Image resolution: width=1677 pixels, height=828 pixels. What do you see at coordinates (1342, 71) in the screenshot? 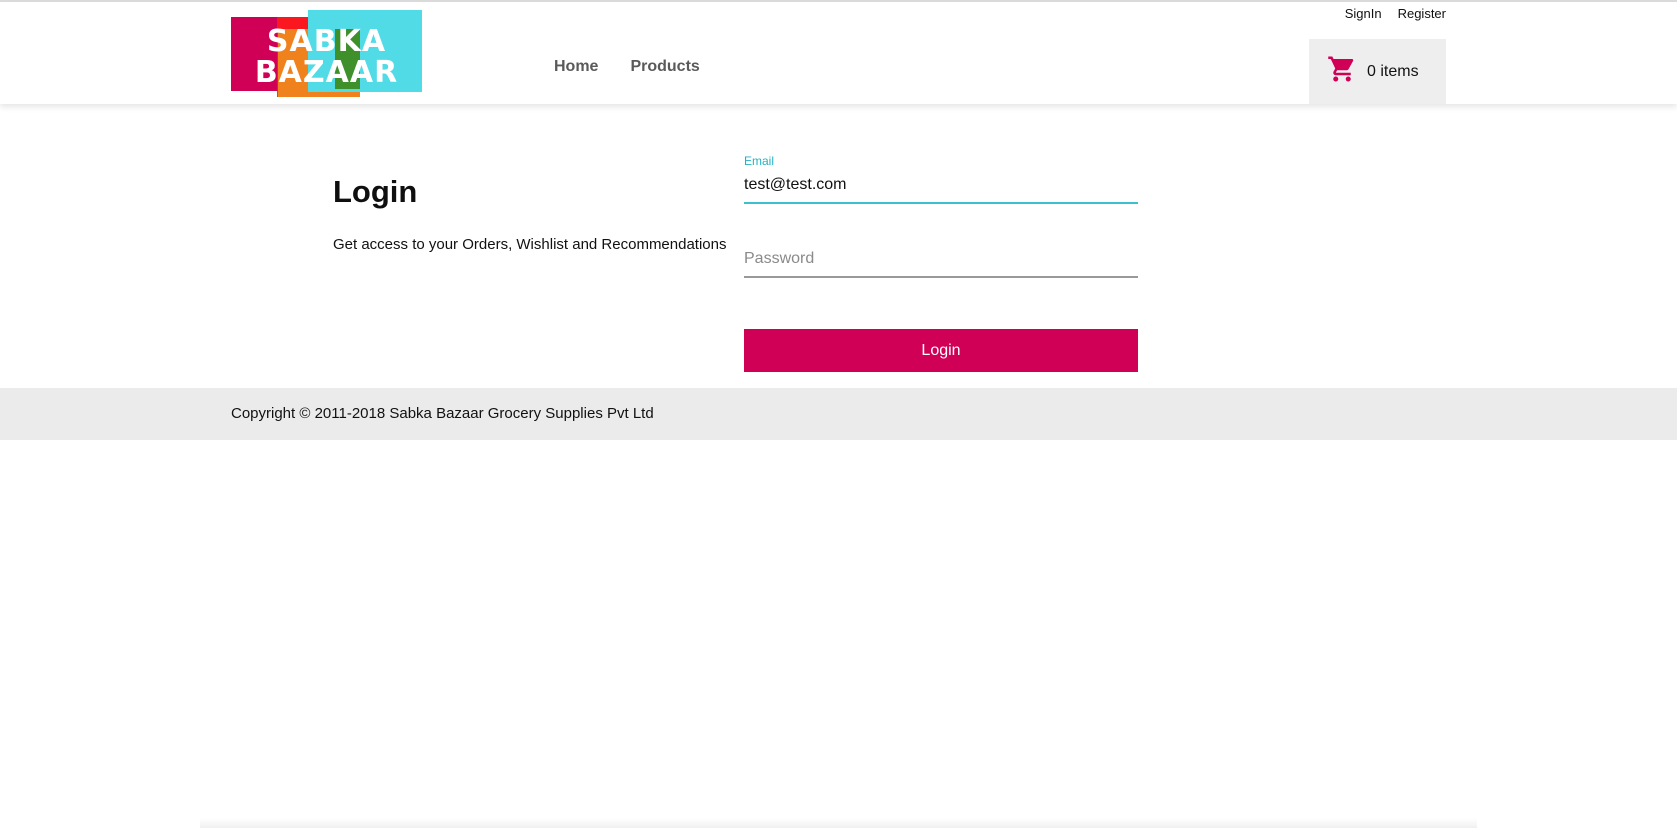
I see `cart-icon` at bounding box center [1342, 71].